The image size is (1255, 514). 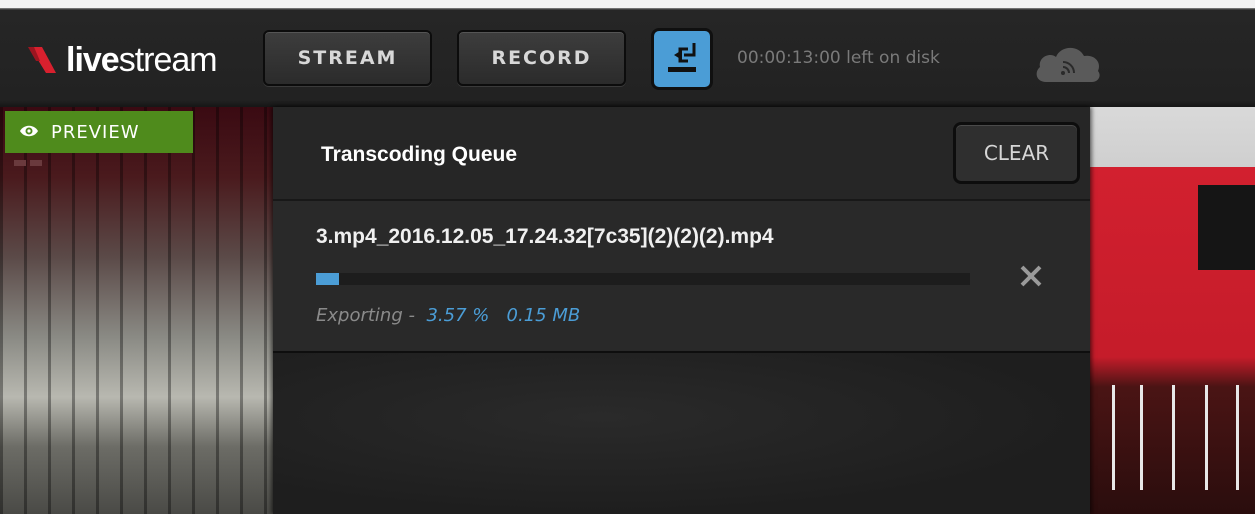 What do you see at coordinates (1031, 280) in the screenshot?
I see `close-icon` at bounding box center [1031, 280].